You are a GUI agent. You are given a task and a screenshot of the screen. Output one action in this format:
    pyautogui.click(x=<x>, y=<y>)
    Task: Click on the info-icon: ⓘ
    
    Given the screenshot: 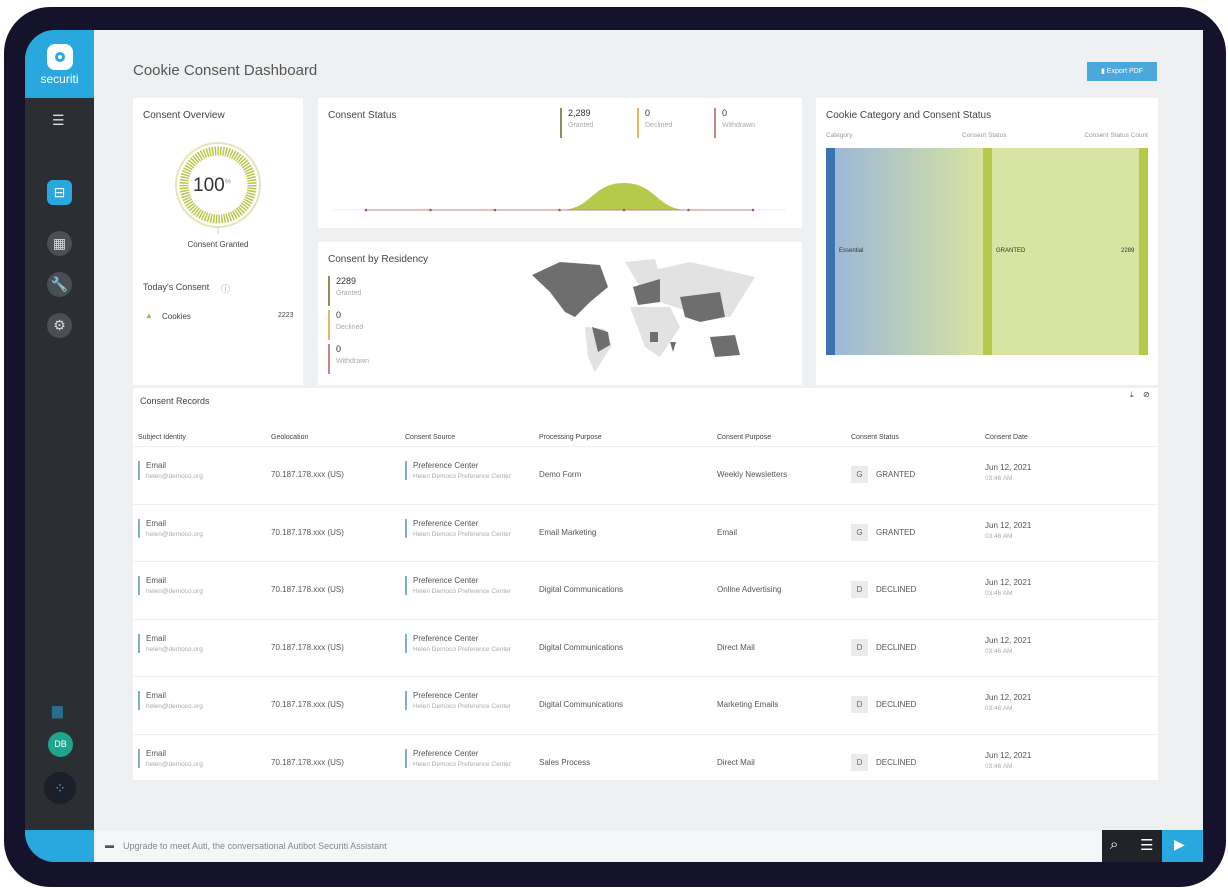 What is the action you would take?
    pyautogui.click(x=225, y=288)
    